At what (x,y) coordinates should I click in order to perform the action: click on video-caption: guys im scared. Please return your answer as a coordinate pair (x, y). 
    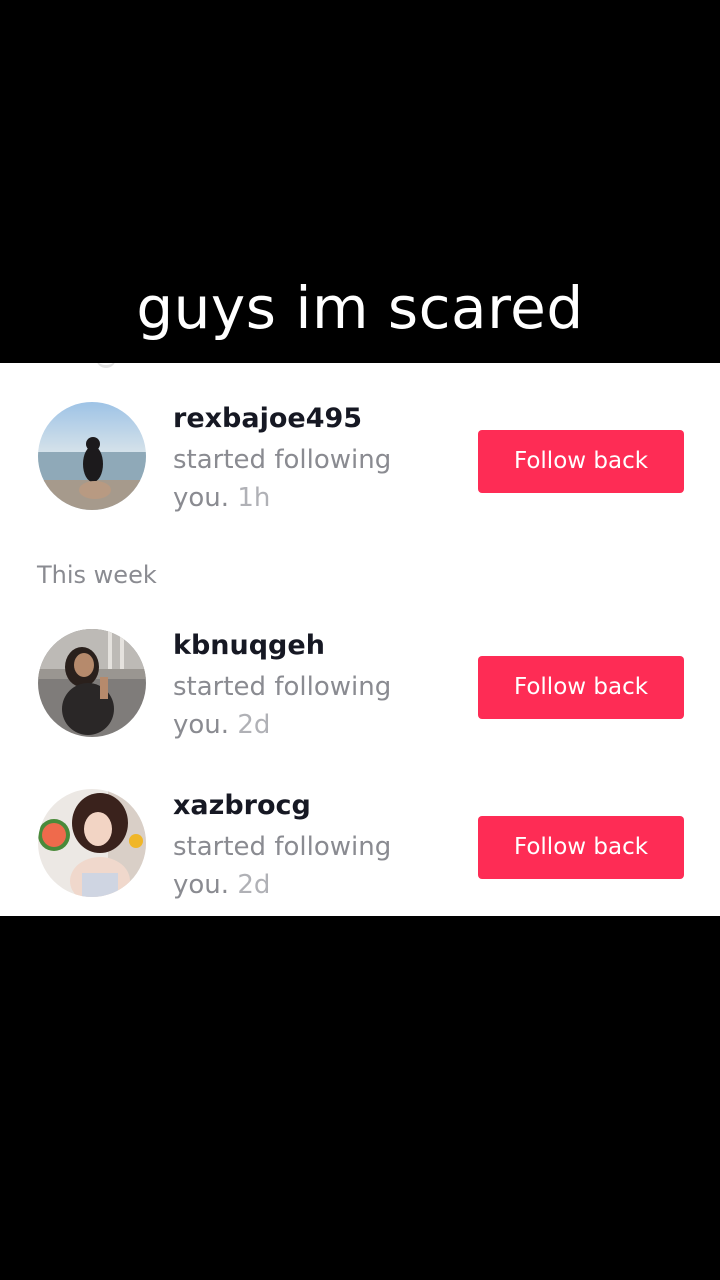
    Looking at the image, I should click on (360, 308).